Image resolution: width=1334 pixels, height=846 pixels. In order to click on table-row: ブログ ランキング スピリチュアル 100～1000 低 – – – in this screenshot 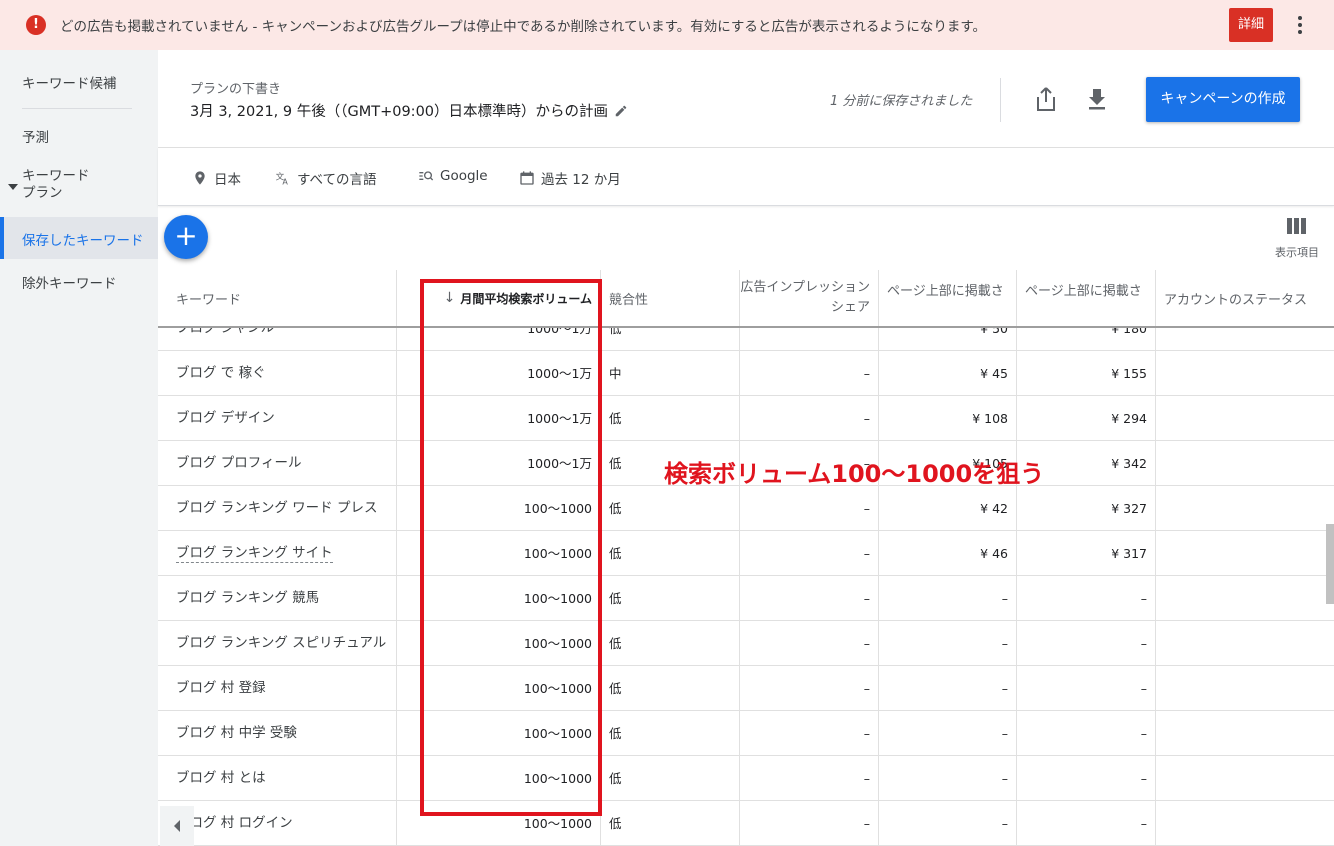, I will do `click(746, 643)`.